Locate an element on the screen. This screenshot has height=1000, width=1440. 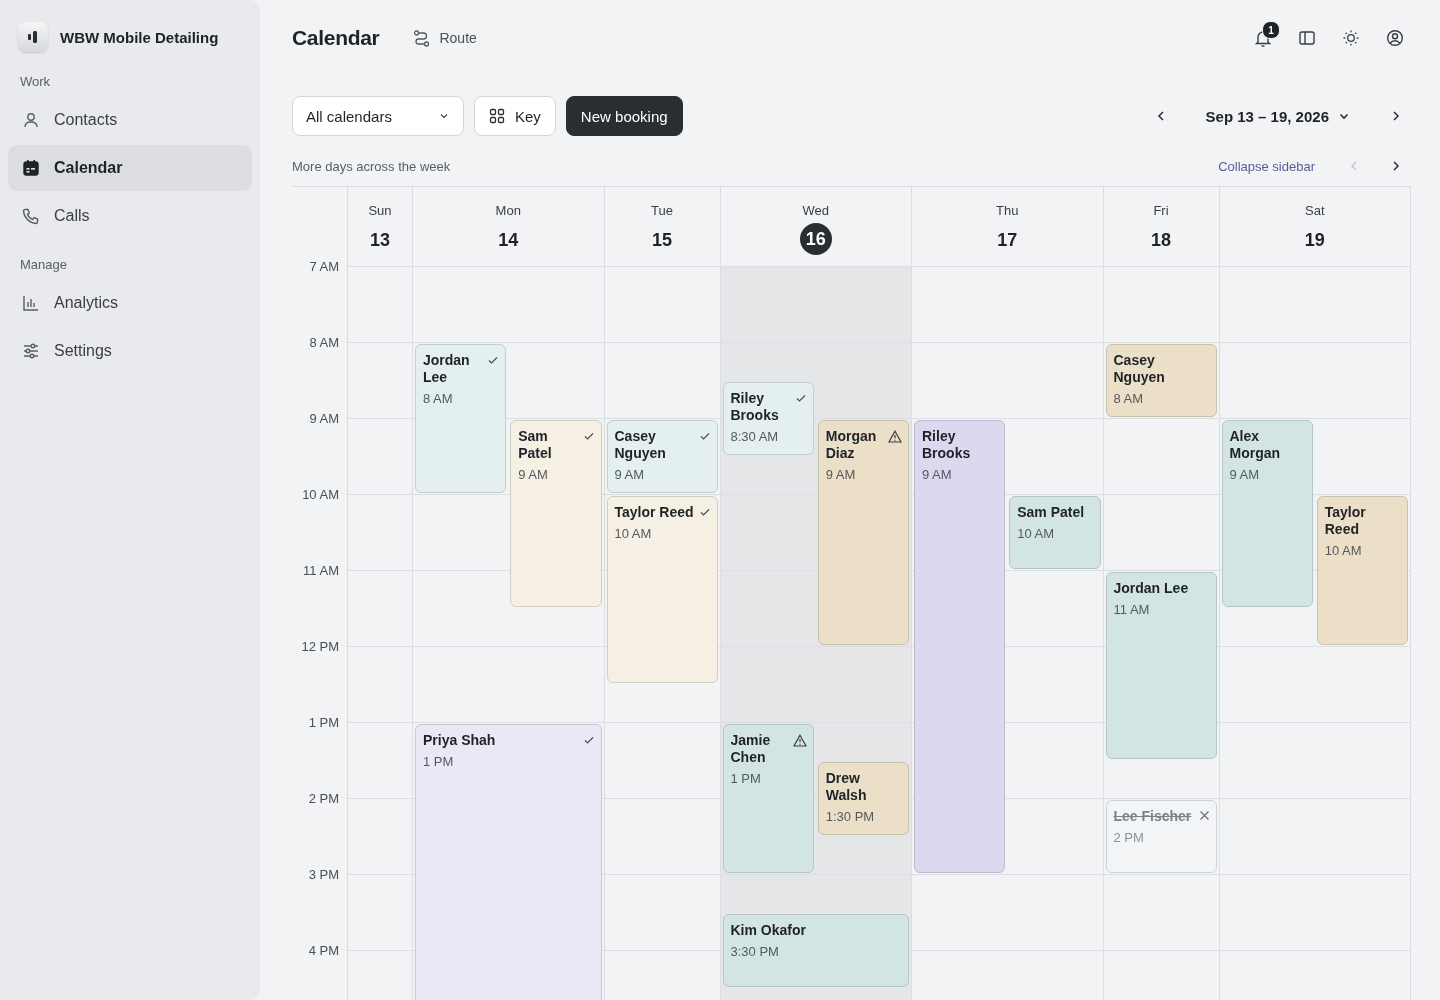
sidebar-item: Contacts is located at coordinates (130, 120).